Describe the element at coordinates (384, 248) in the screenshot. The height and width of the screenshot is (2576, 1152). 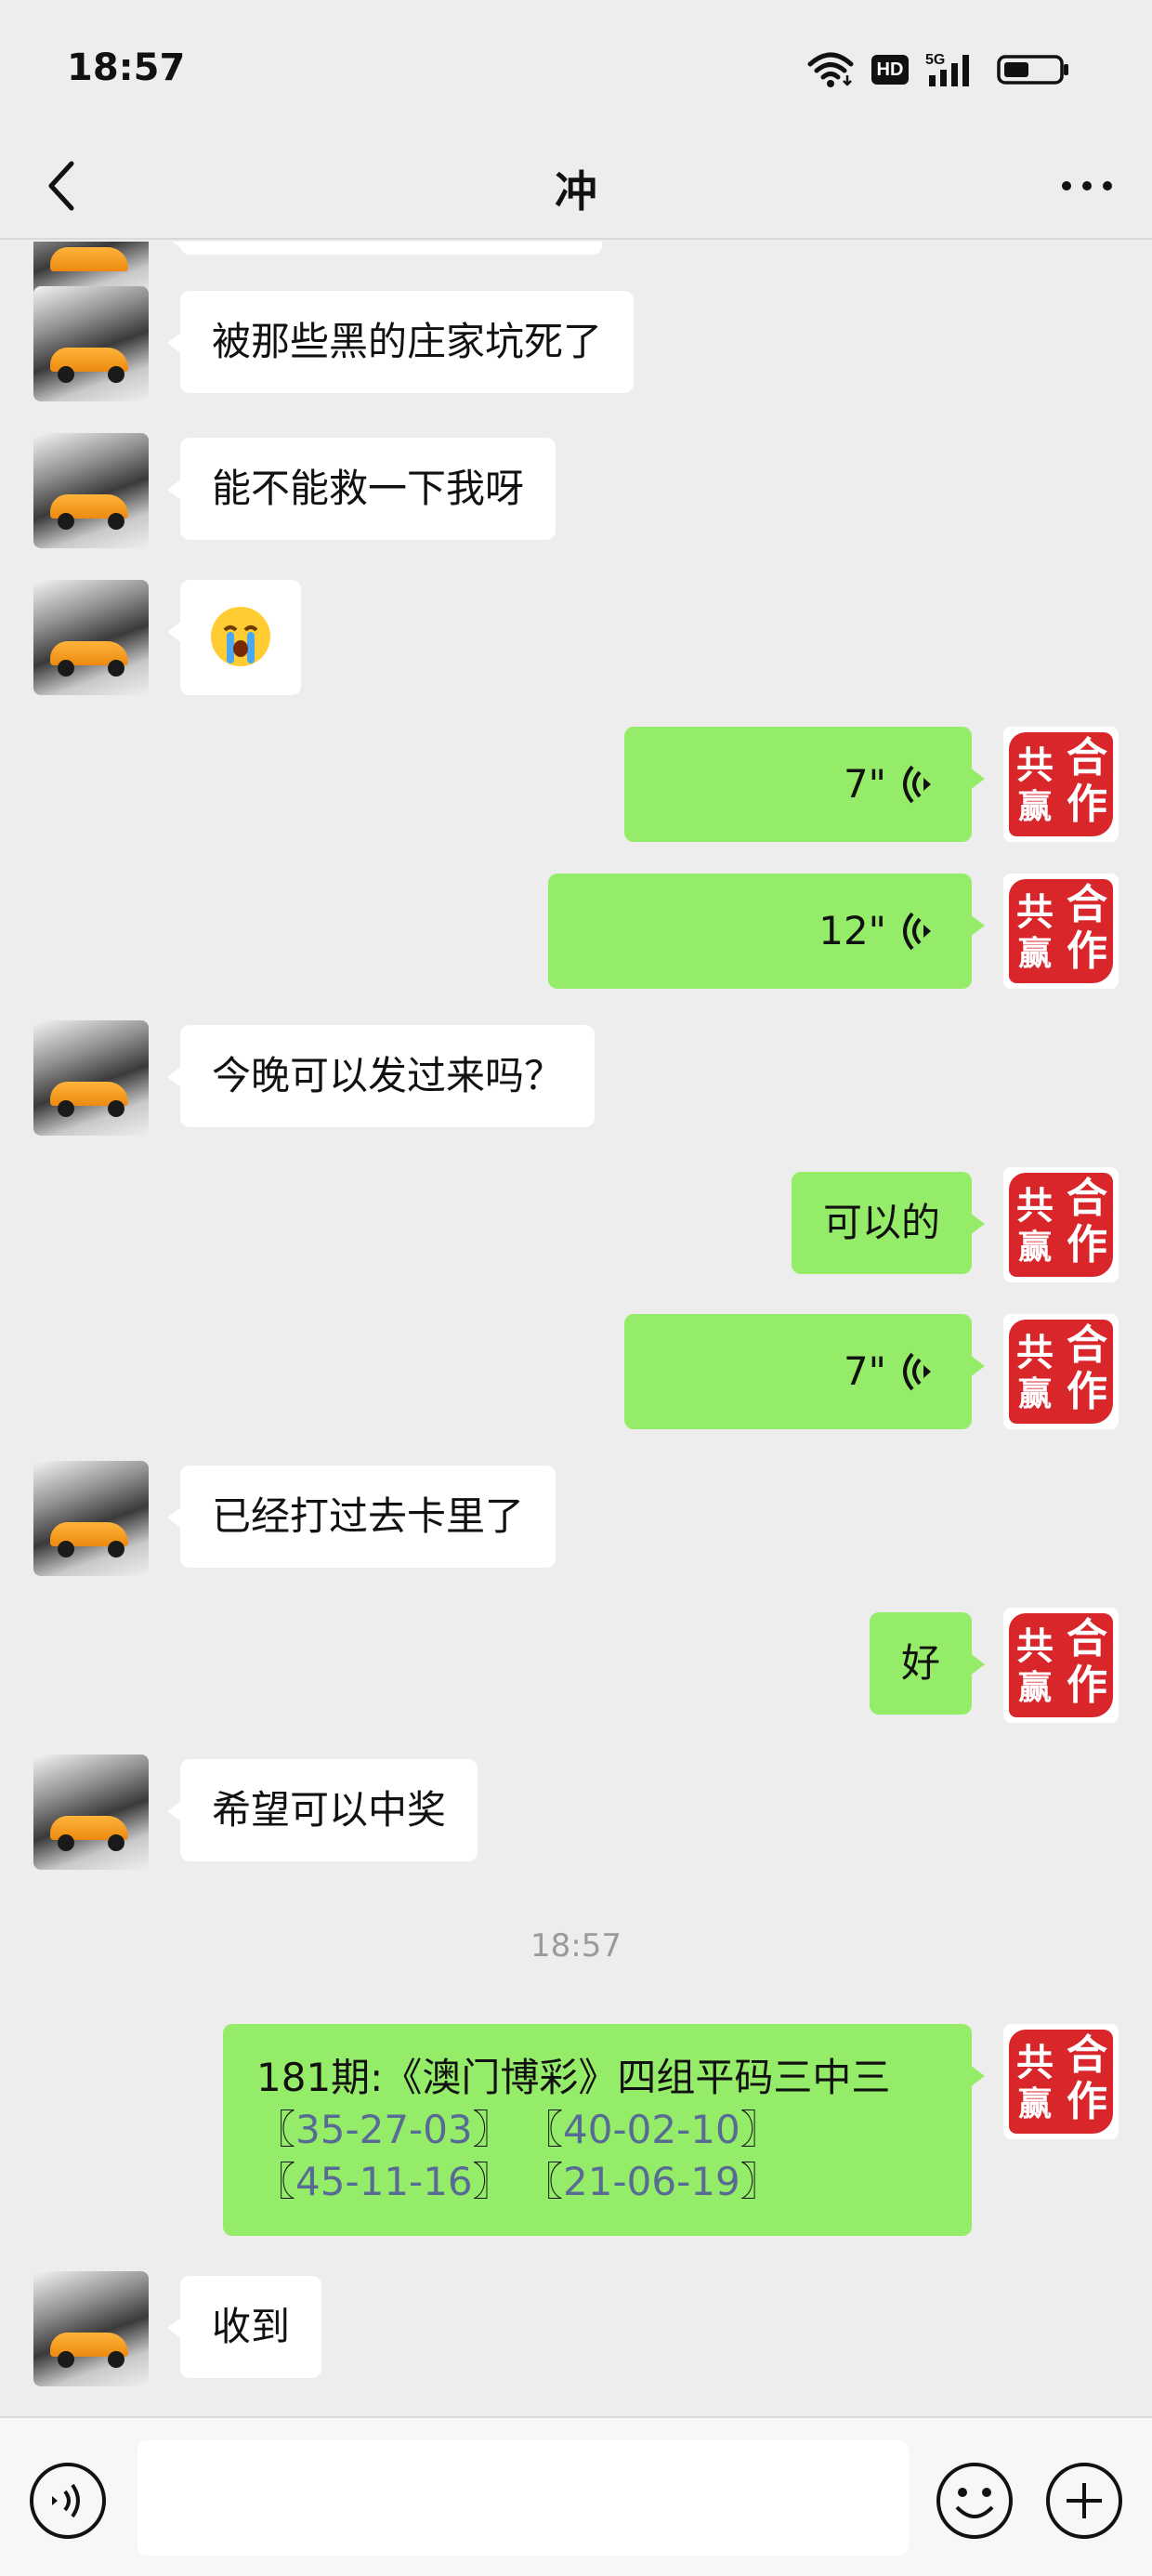
I see `message-bubble-partial` at that location.